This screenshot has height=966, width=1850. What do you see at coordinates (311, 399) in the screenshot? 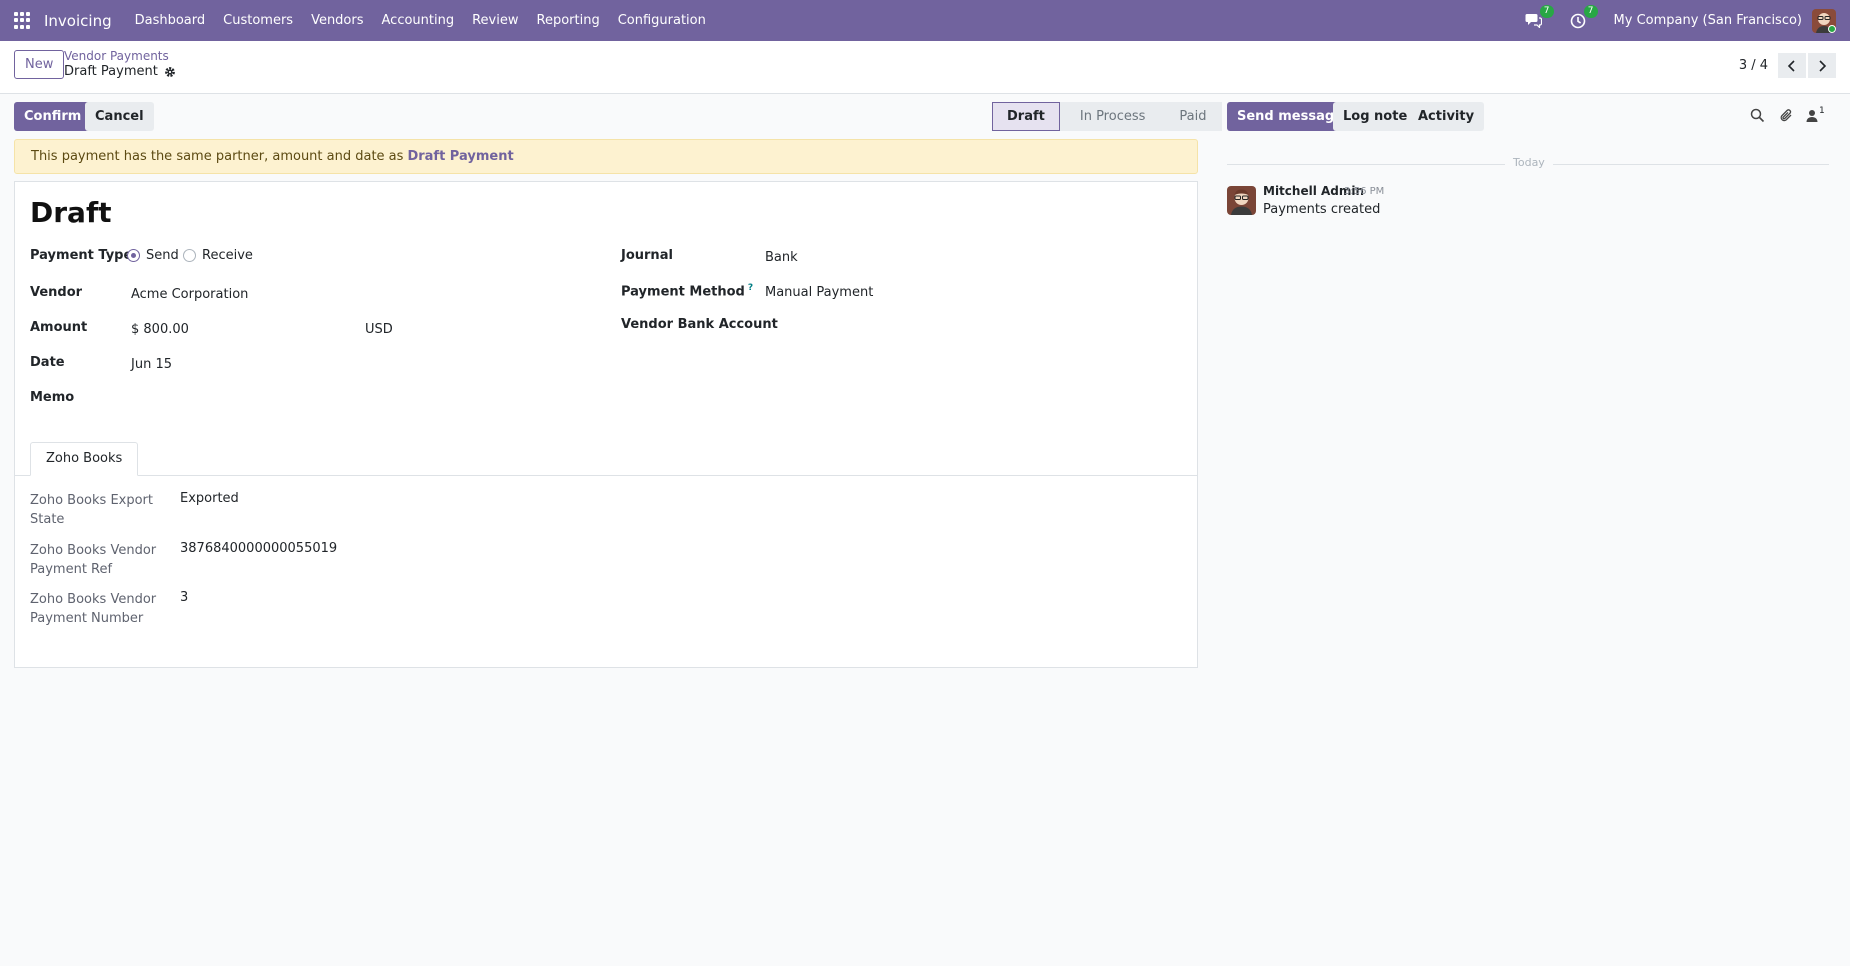
I see `memo-field` at bounding box center [311, 399].